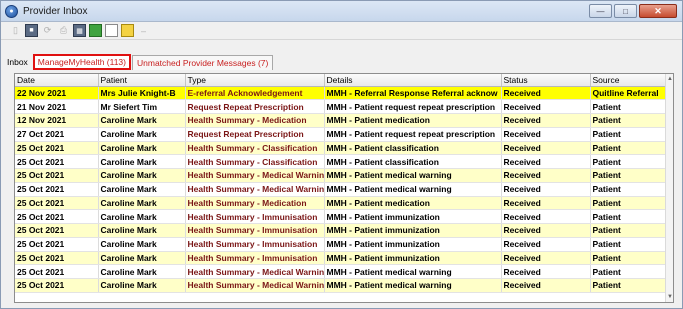 The height and width of the screenshot is (309, 683). What do you see at coordinates (669, 188) in the screenshot?
I see `vertical-scrollbar: ▲ ▼` at bounding box center [669, 188].